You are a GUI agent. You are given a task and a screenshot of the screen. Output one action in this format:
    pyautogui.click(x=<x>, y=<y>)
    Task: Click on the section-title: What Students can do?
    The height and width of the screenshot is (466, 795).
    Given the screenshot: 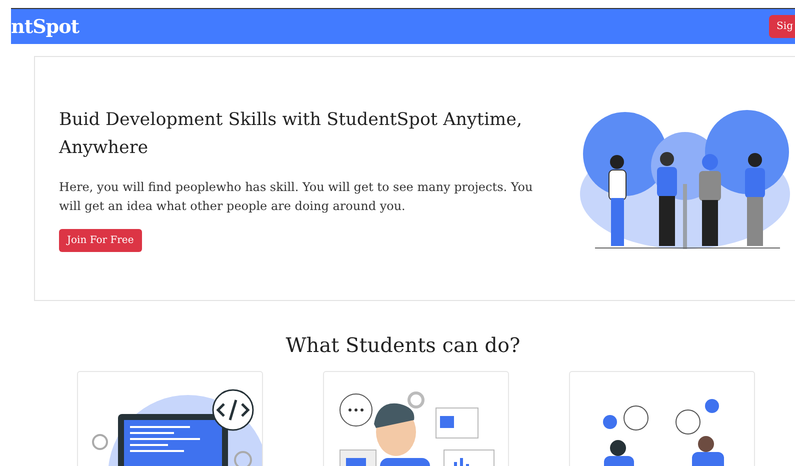 What is the action you would take?
    pyautogui.click(x=403, y=345)
    